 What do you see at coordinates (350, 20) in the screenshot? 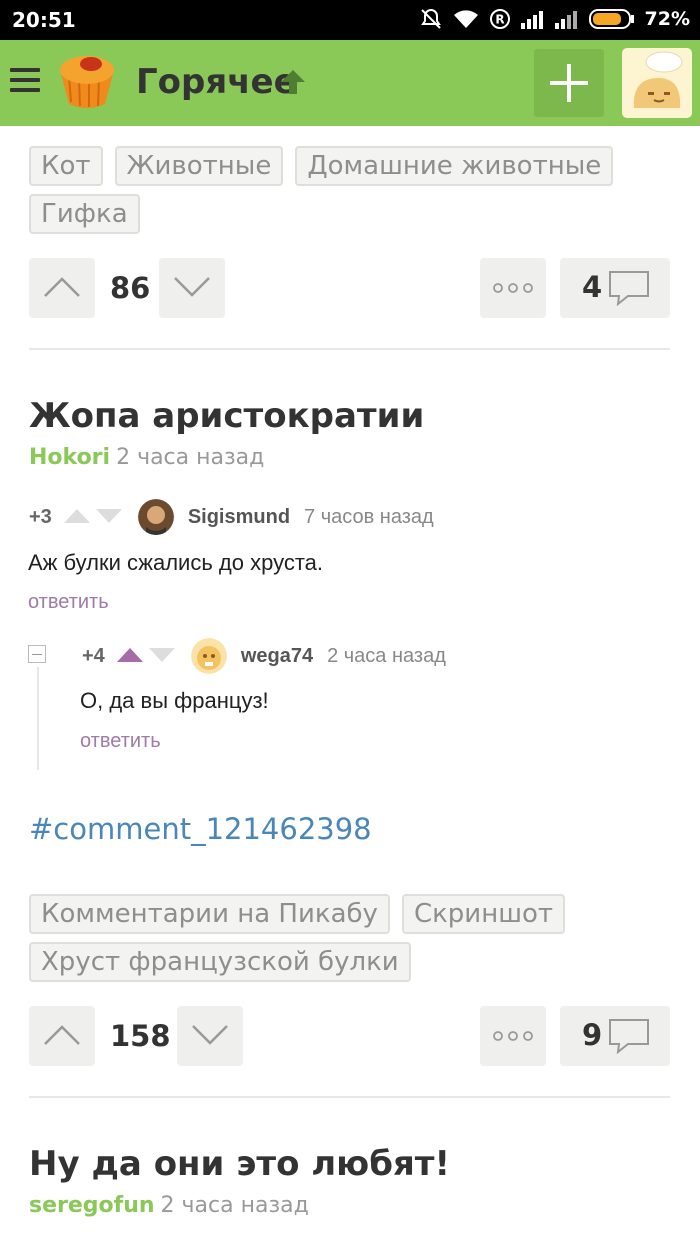
I see `status-bar: 20:51 R 72%` at bounding box center [350, 20].